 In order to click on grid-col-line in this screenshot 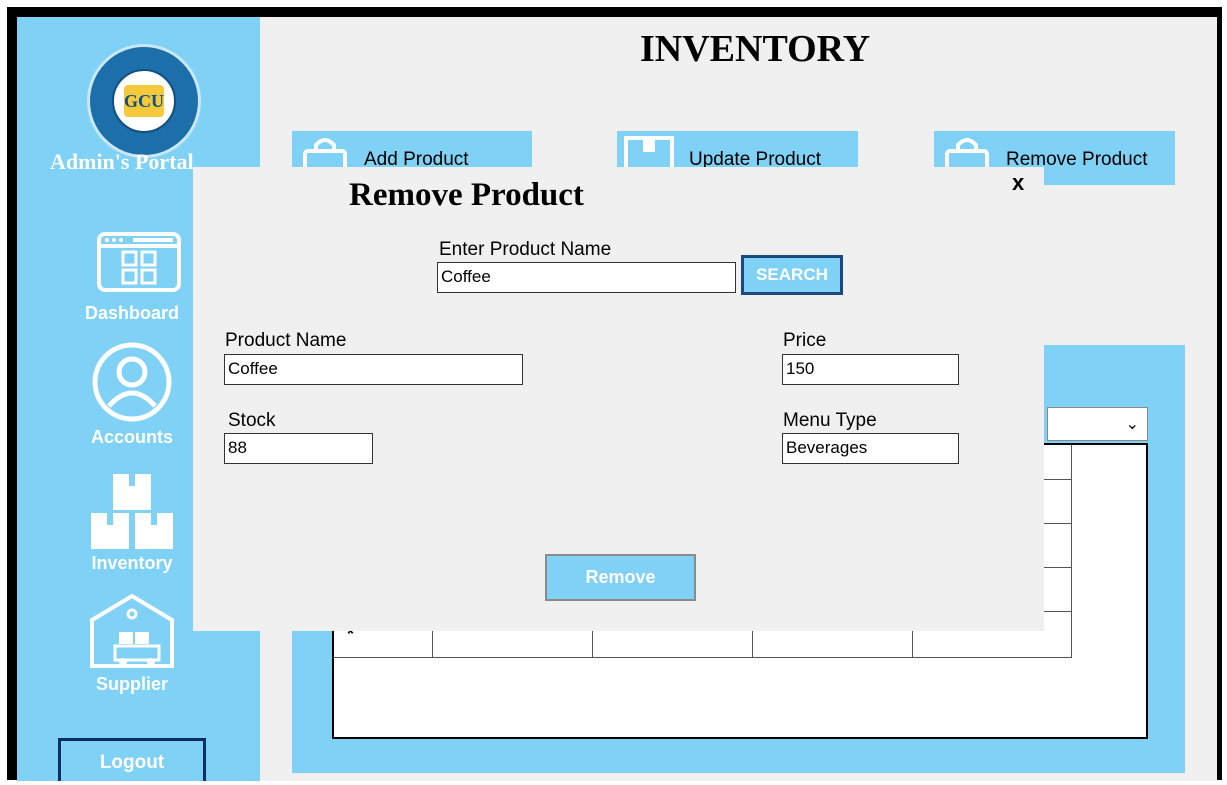, I will do `click(1071, 551)`.